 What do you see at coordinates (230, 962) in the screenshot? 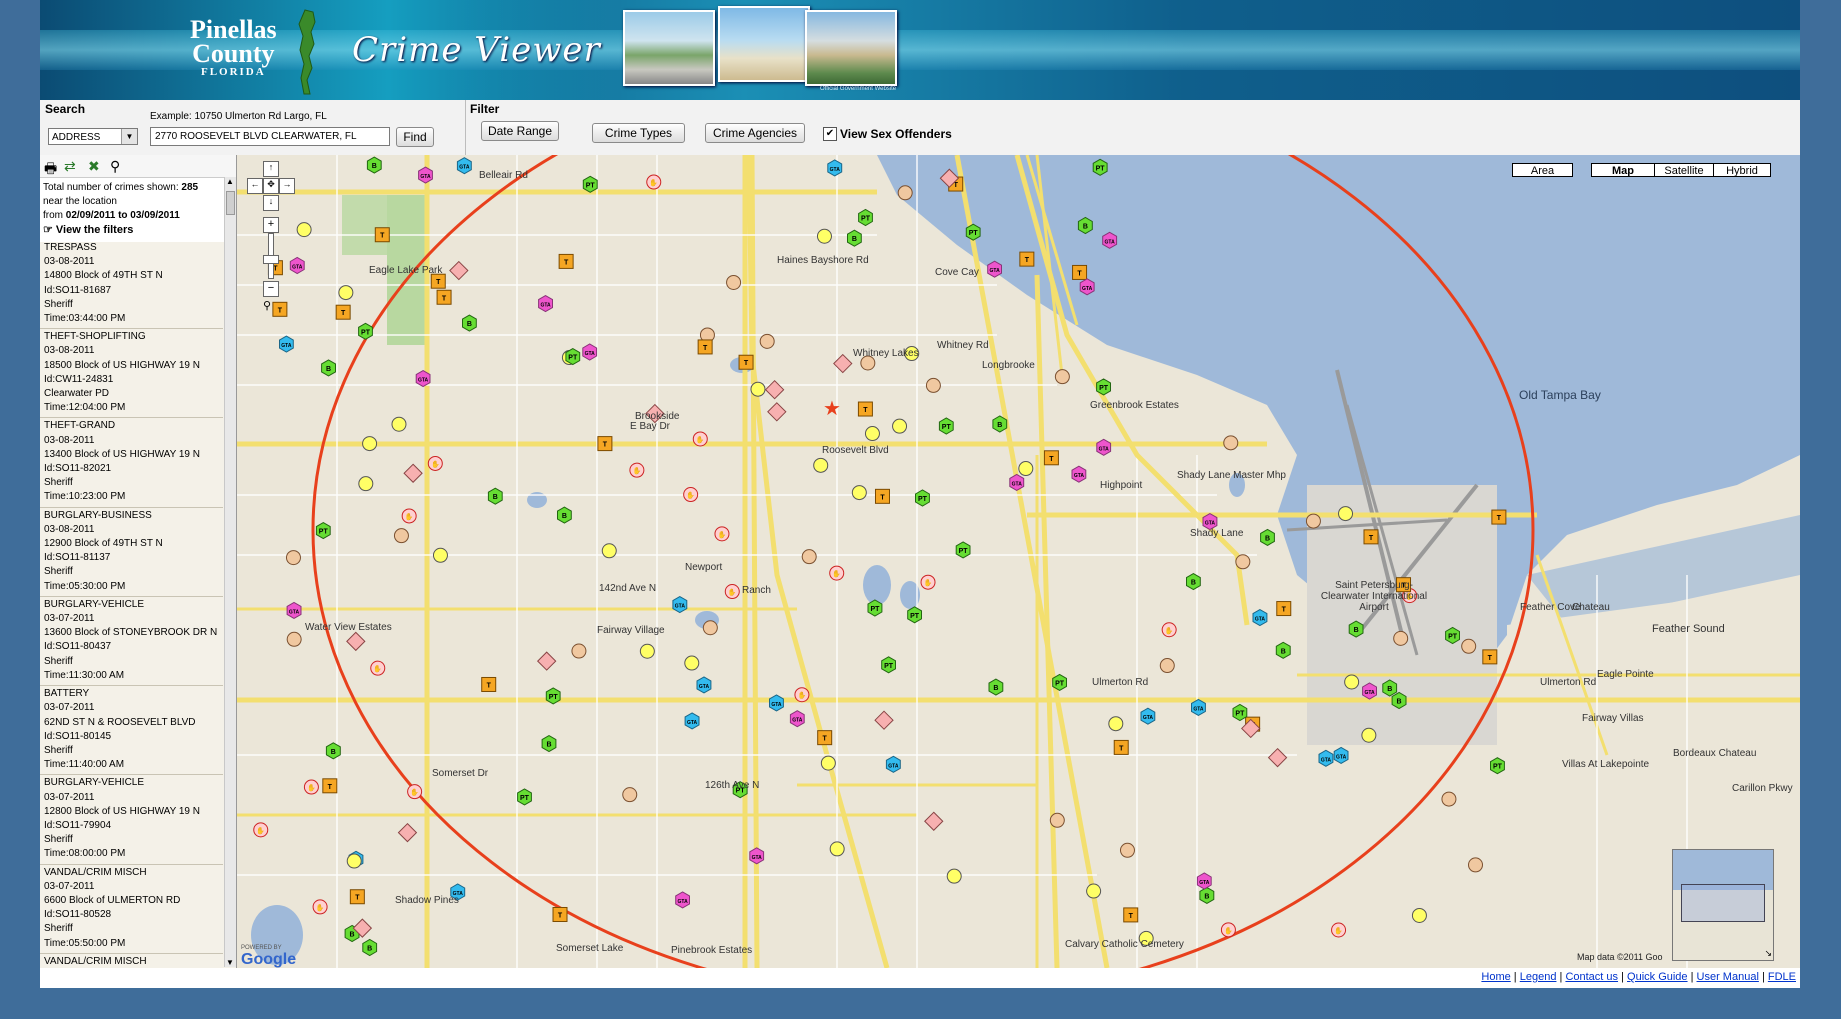
I see `scroll-down-icon: ▼` at bounding box center [230, 962].